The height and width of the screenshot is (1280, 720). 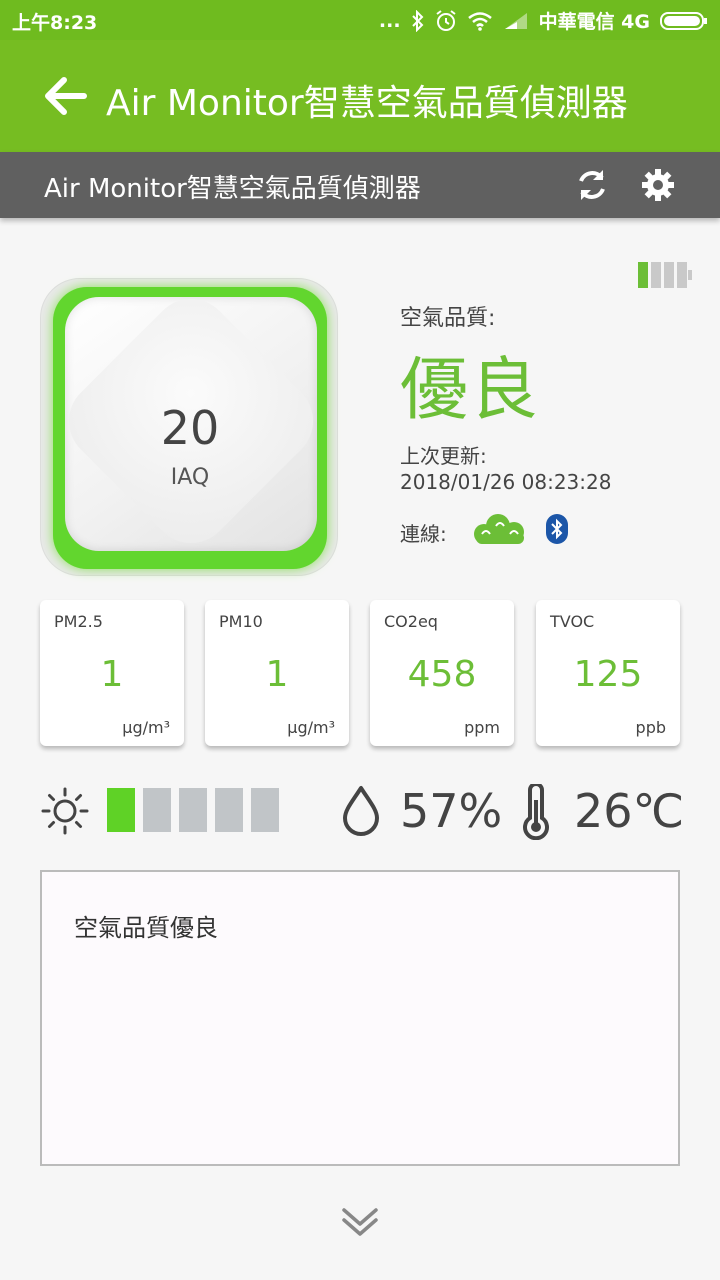 What do you see at coordinates (451, 811) in the screenshot?
I see `humidity-value: 57%` at bounding box center [451, 811].